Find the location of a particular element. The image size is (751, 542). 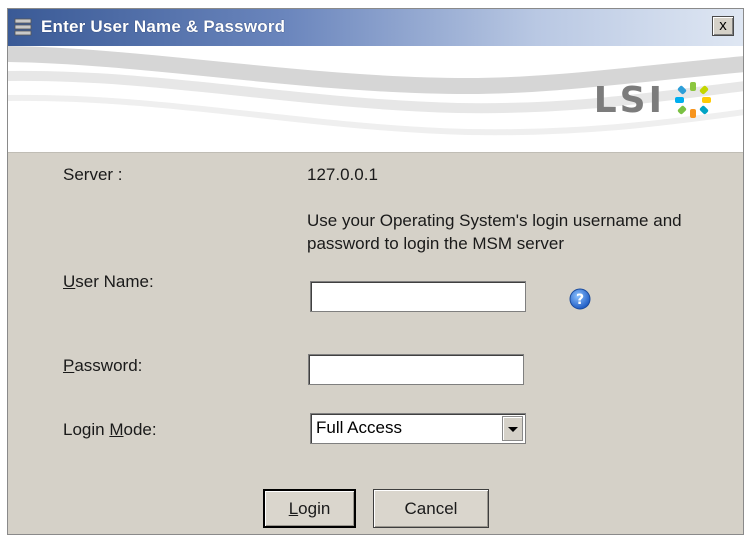

login-button: Login is located at coordinates (309, 508).